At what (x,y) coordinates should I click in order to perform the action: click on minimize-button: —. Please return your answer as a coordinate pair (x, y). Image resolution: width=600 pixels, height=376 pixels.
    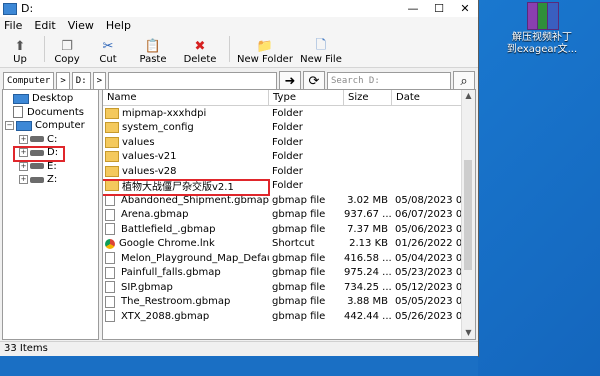
    Looking at the image, I should click on (413, 8).